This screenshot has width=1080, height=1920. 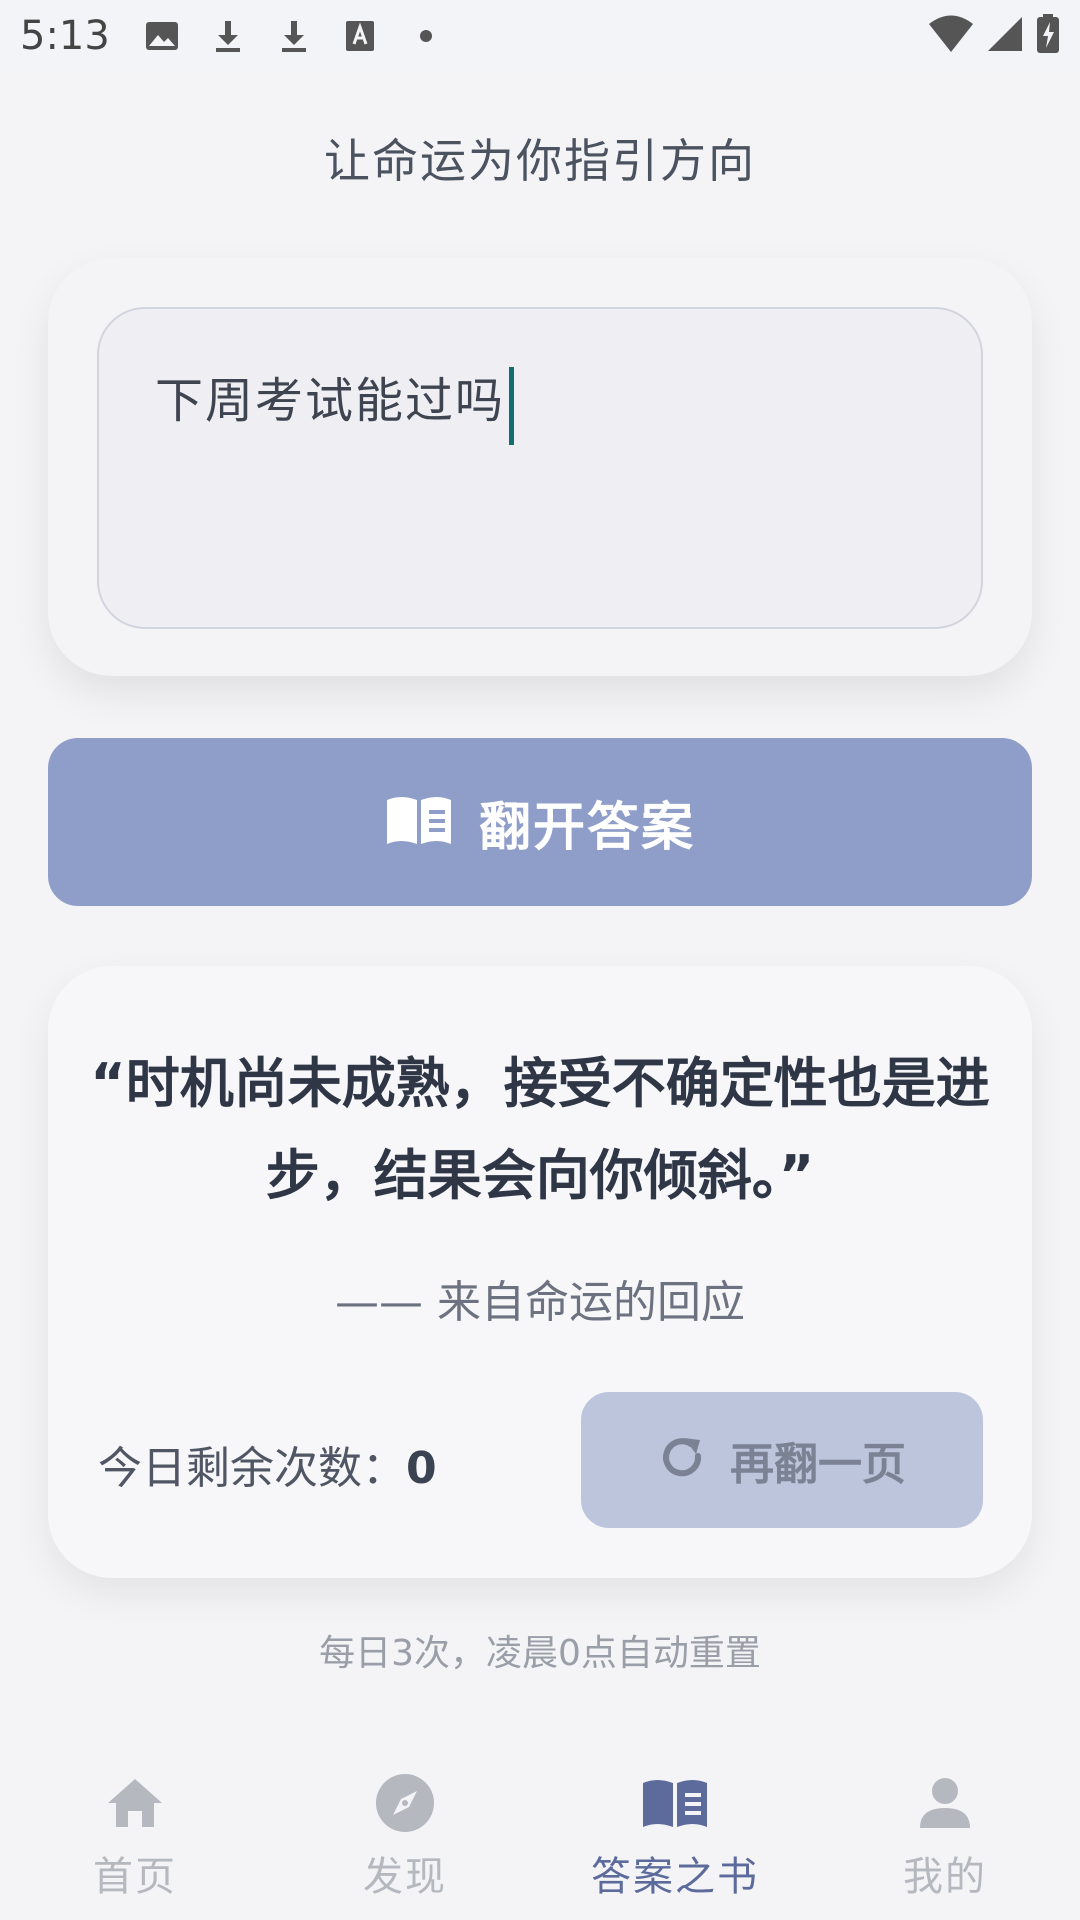 What do you see at coordinates (252, 1468) in the screenshot?
I see `remaining-label: 今日剩余次数：` at bounding box center [252, 1468].